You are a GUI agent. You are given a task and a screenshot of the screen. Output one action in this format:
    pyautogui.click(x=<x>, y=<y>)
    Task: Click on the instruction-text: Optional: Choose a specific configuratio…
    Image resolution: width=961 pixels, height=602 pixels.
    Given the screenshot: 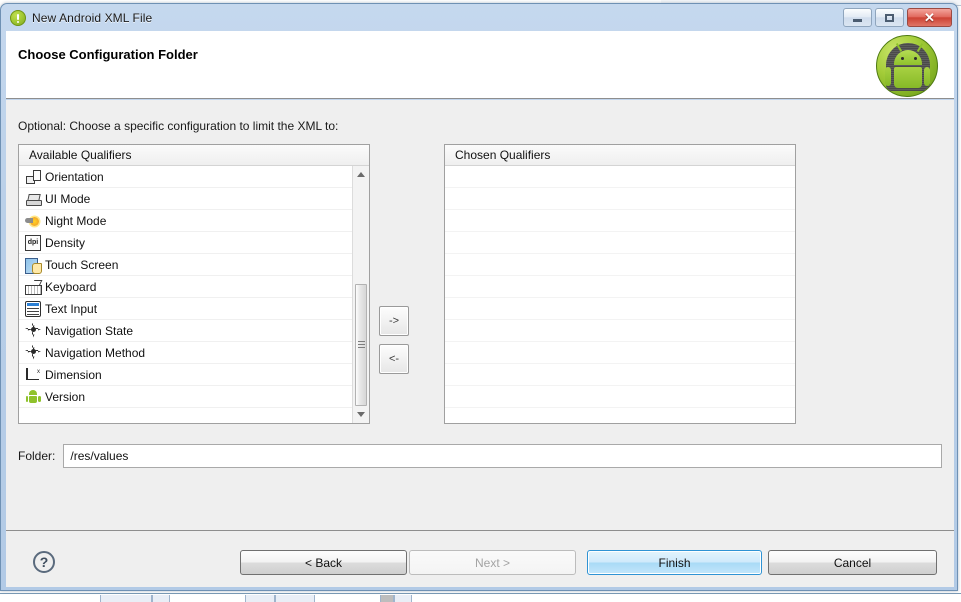 What is the action you would take?
    pyautogui.click(x=178, y=126)
    